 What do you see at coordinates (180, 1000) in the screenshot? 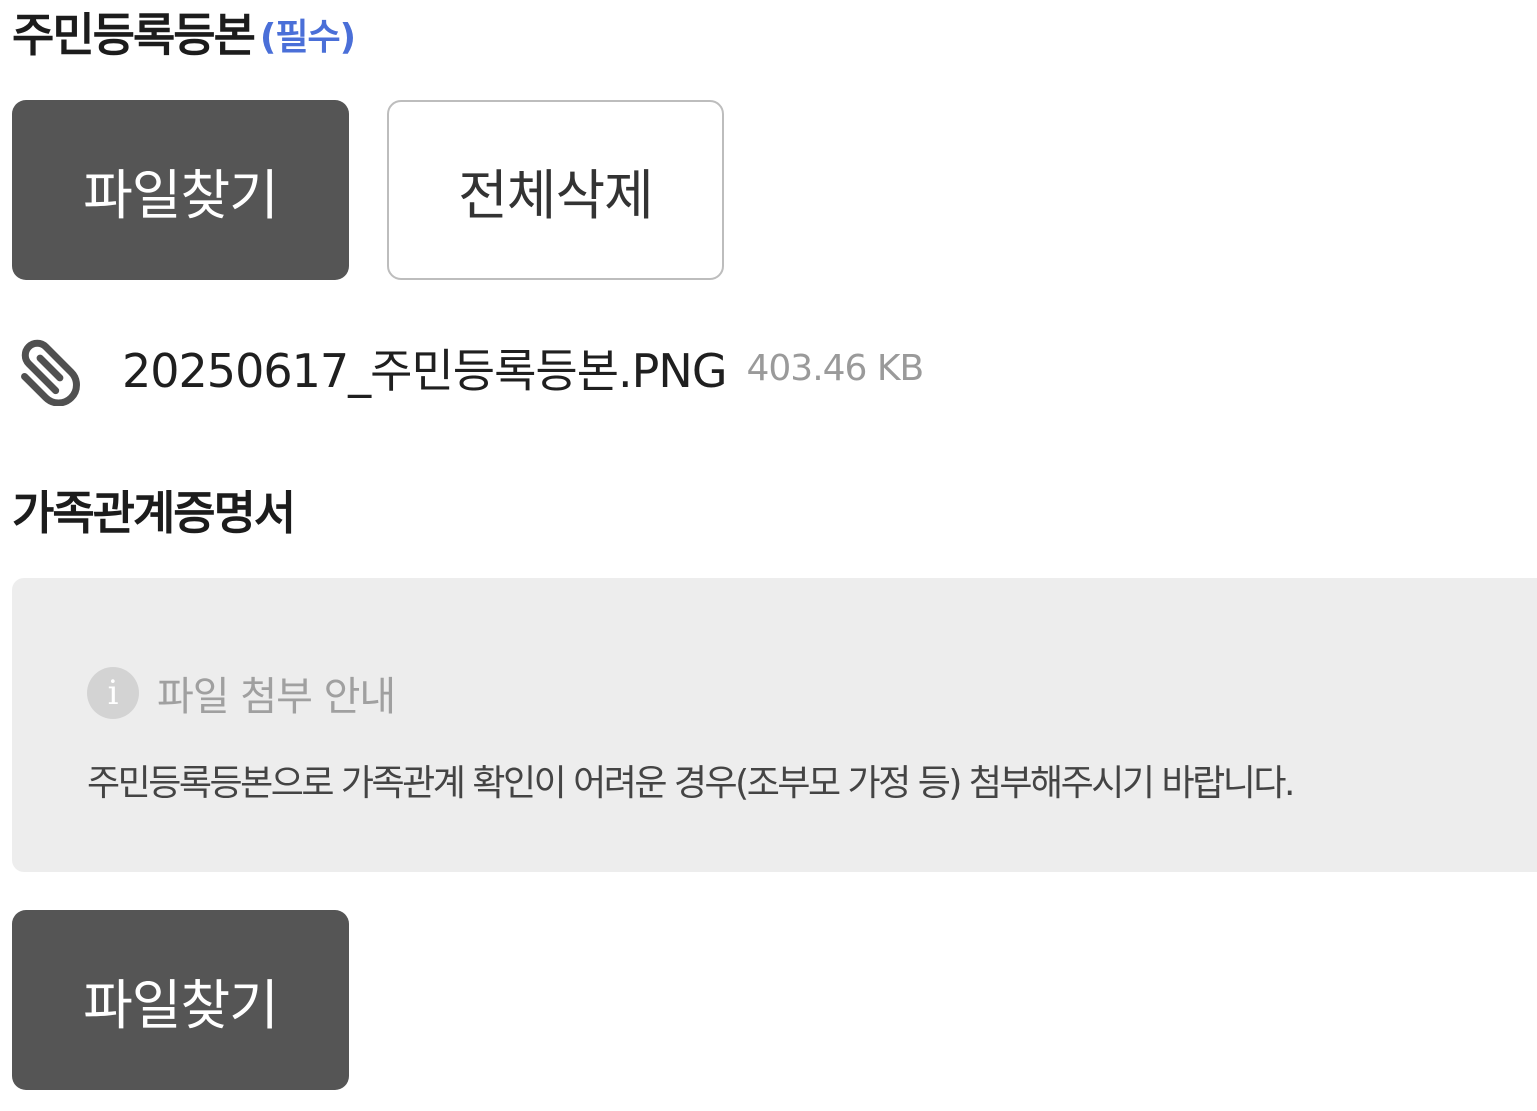
I see `family-find-file-button: 파일찾기` at bounding box center [180, 1000].